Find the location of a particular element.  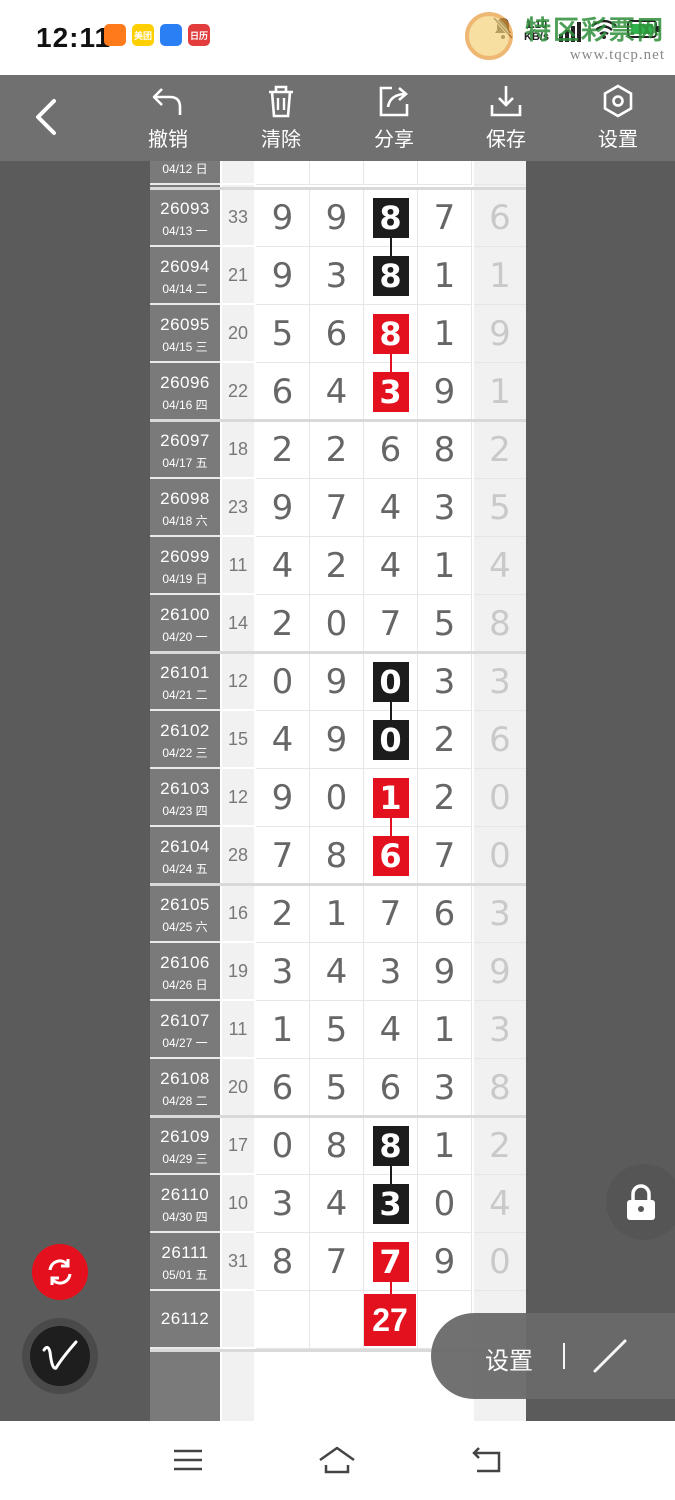

refresh-button is located at coordinates (60, 1272).